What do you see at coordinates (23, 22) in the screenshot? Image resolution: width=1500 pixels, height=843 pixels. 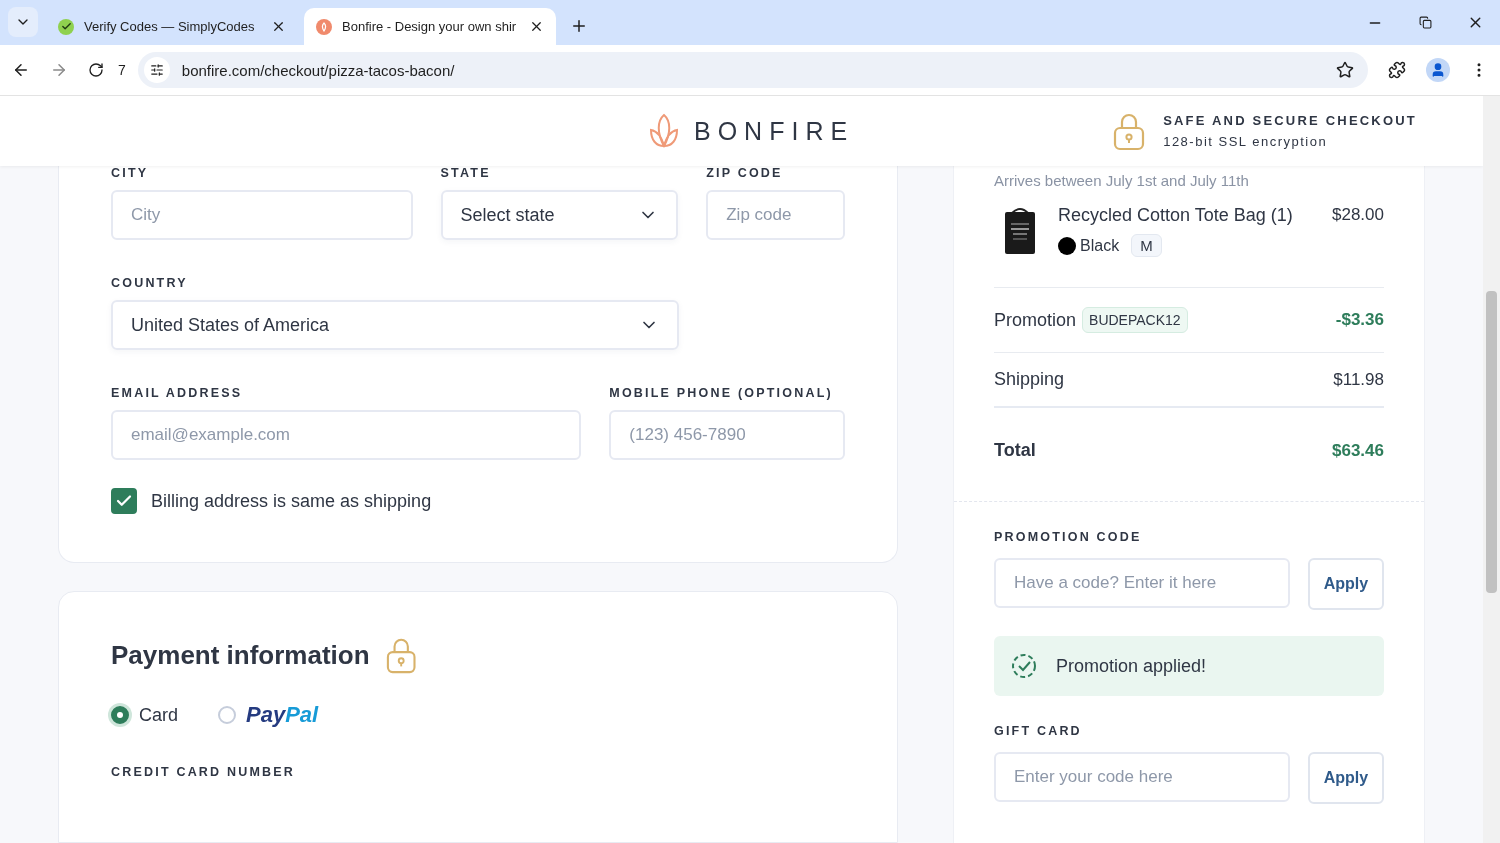 I see `tab-list-button` at bounding box center [23, 22].